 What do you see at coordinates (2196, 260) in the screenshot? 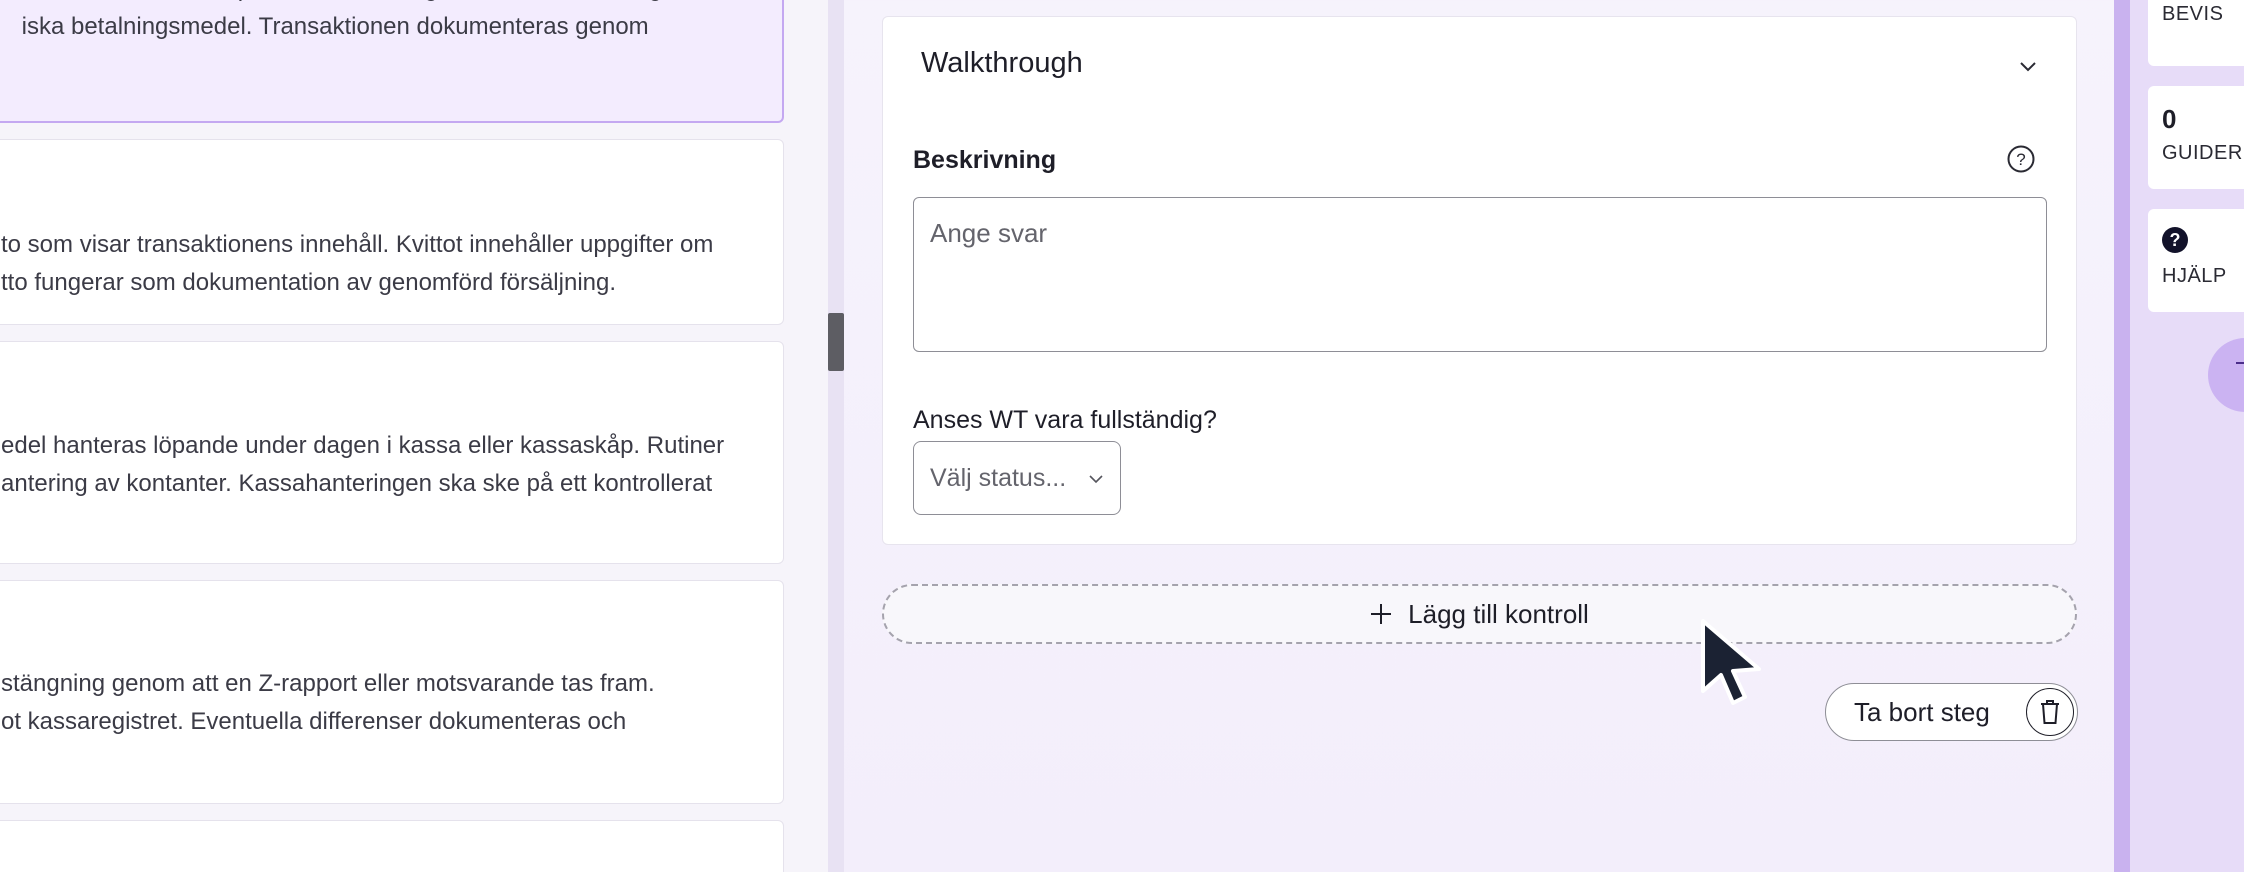
I see `rail-item-help: ? HJÄLP` at bounding box center [2196, 260].